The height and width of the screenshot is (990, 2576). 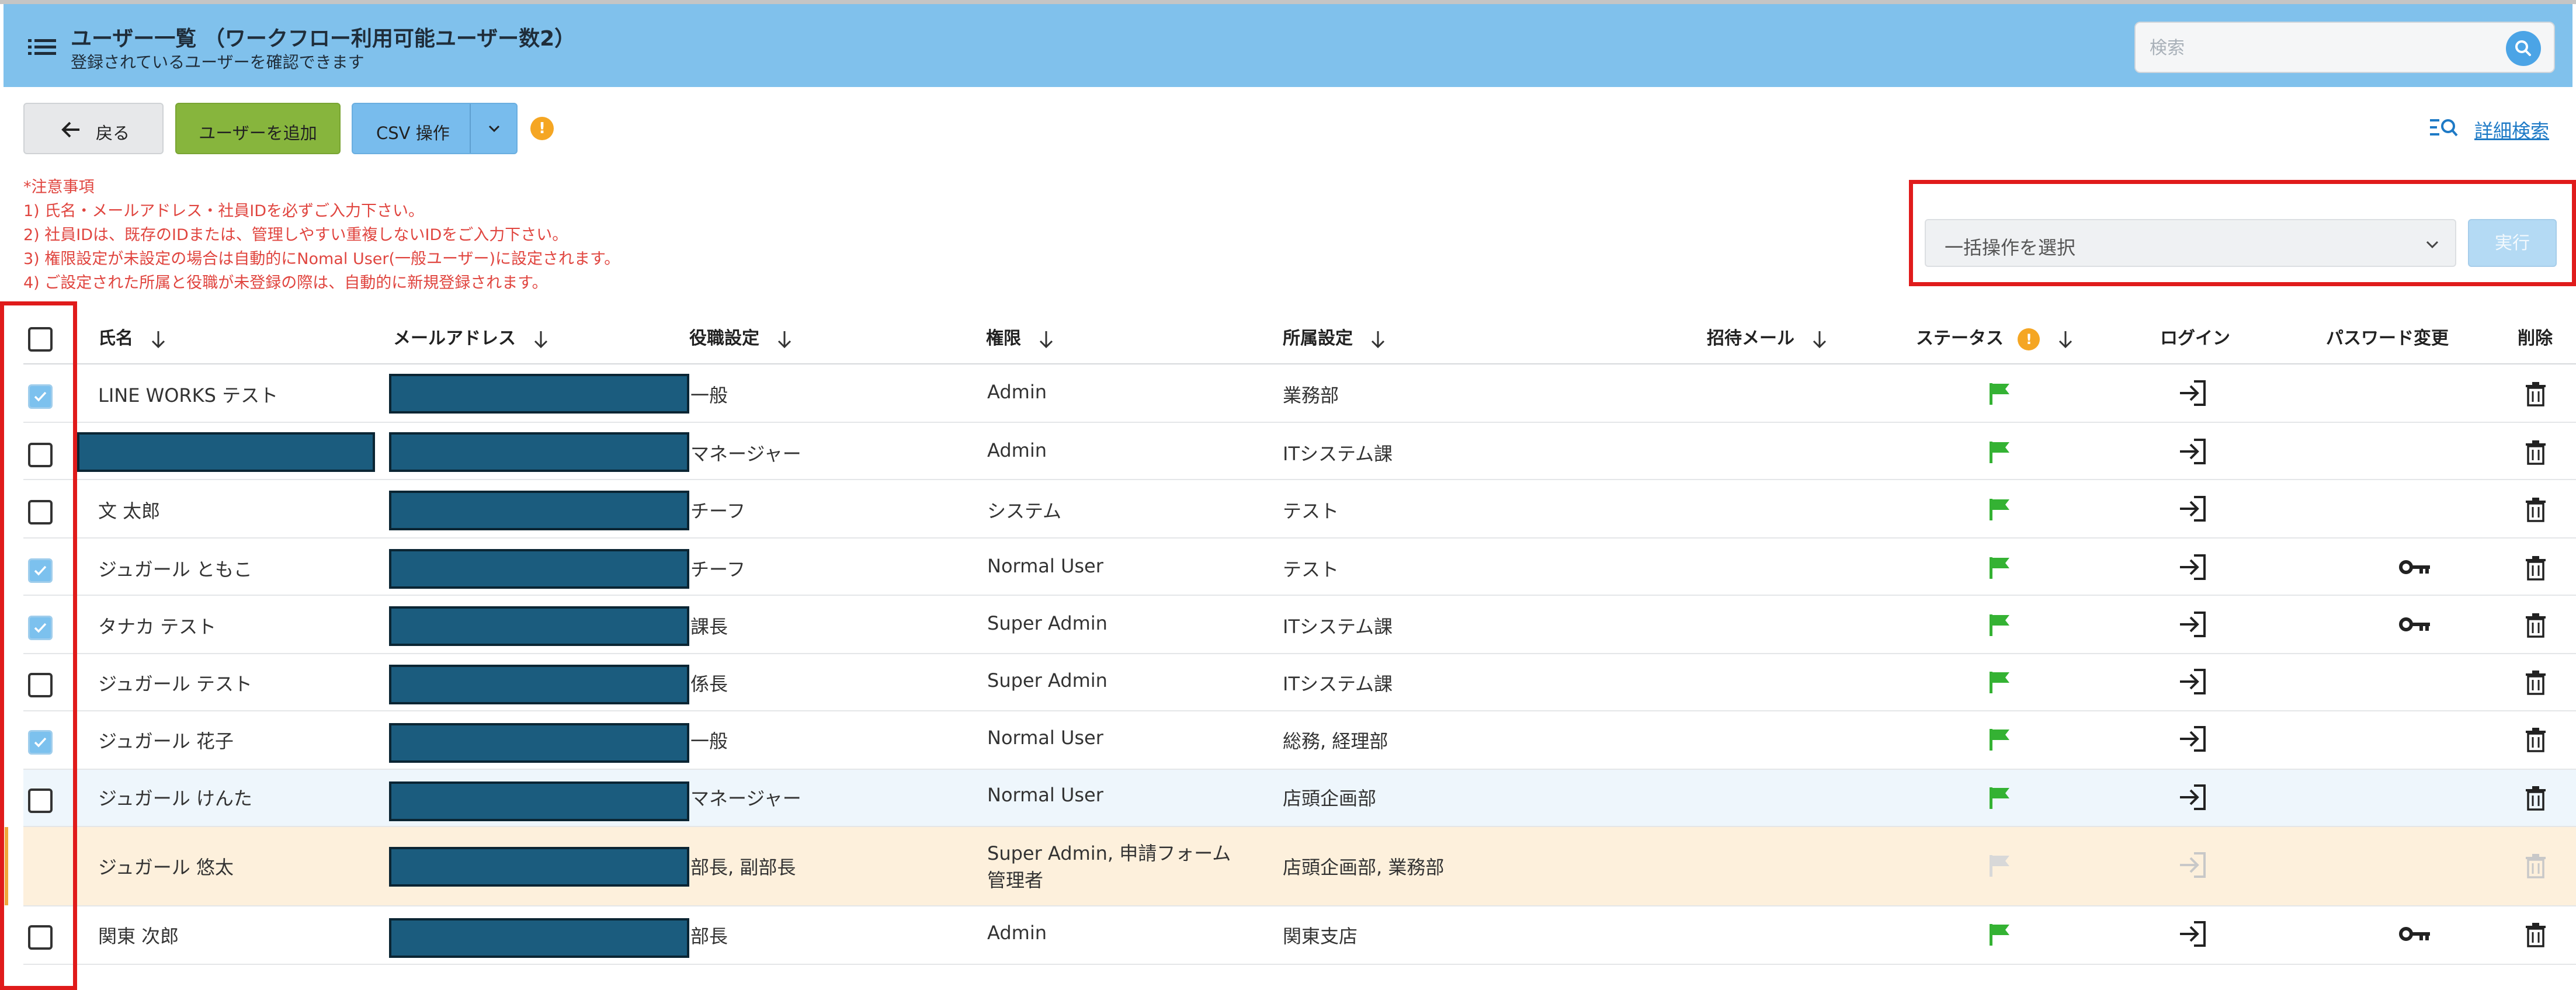 I want to click on user-name: ジュガール 花子, so click(x=166, y=741).